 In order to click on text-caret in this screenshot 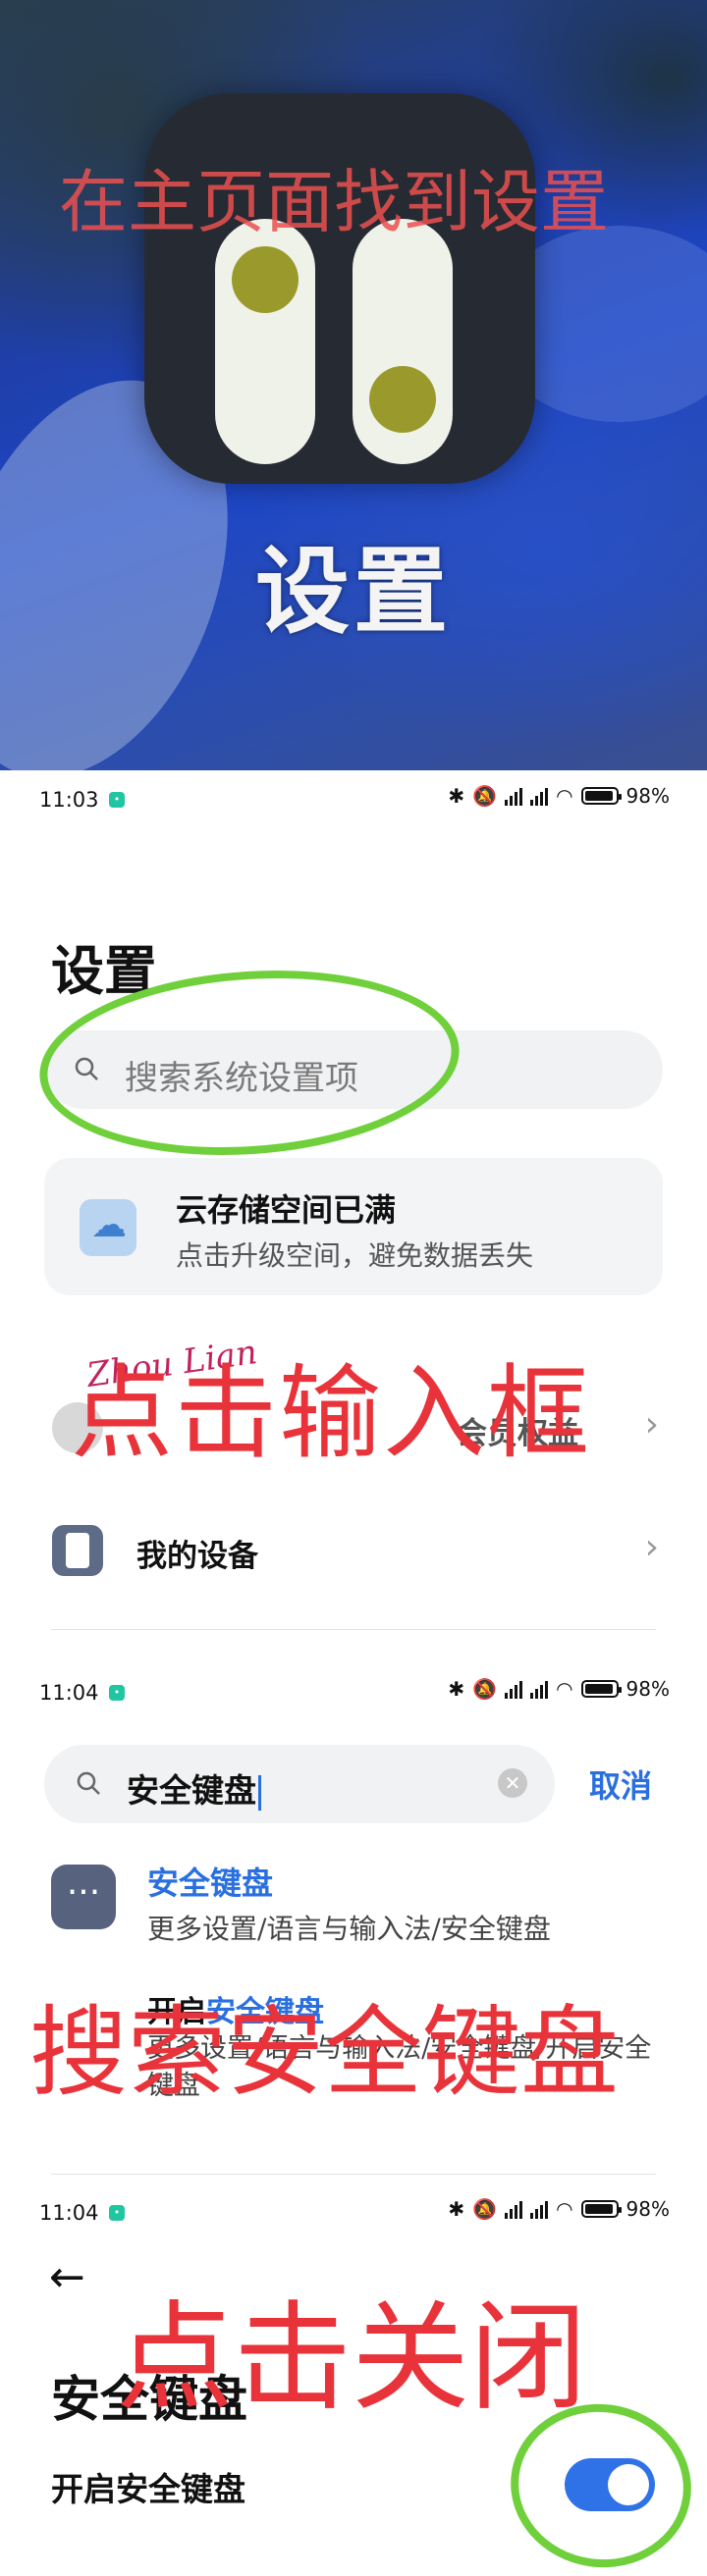, I will do `click(259, 1793)`.